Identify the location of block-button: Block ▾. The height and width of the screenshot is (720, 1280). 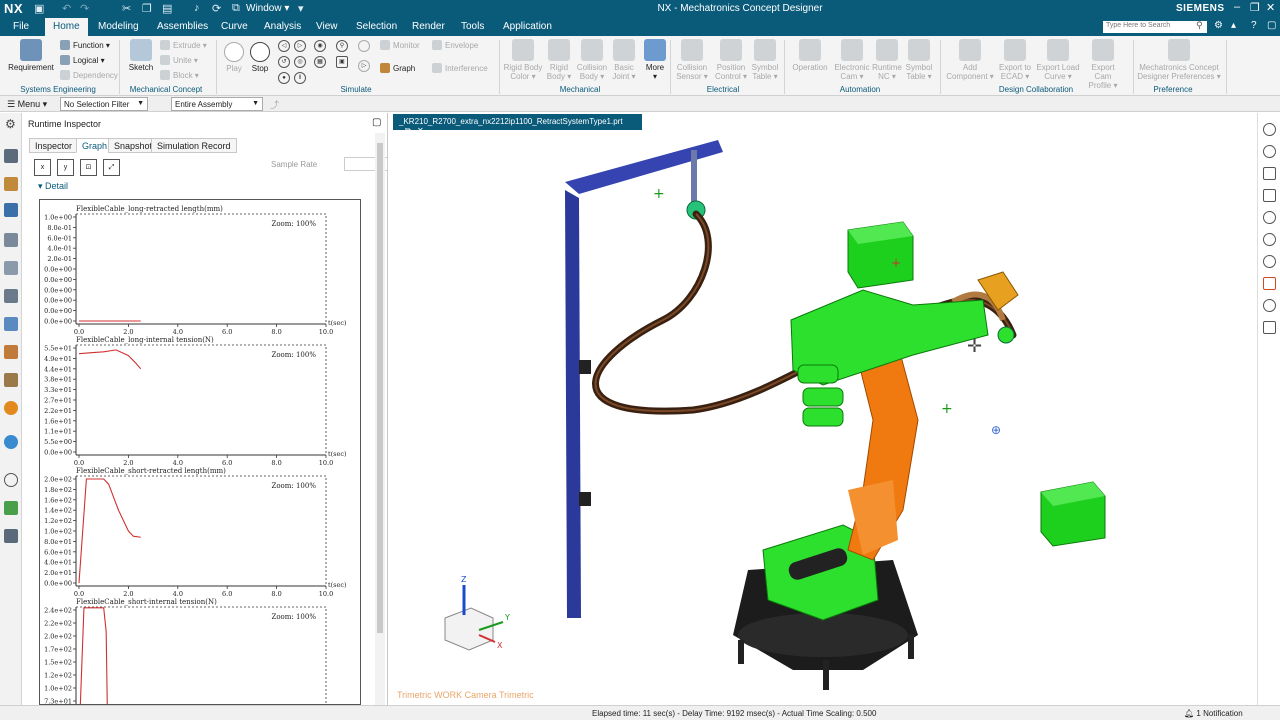
(179, 75).